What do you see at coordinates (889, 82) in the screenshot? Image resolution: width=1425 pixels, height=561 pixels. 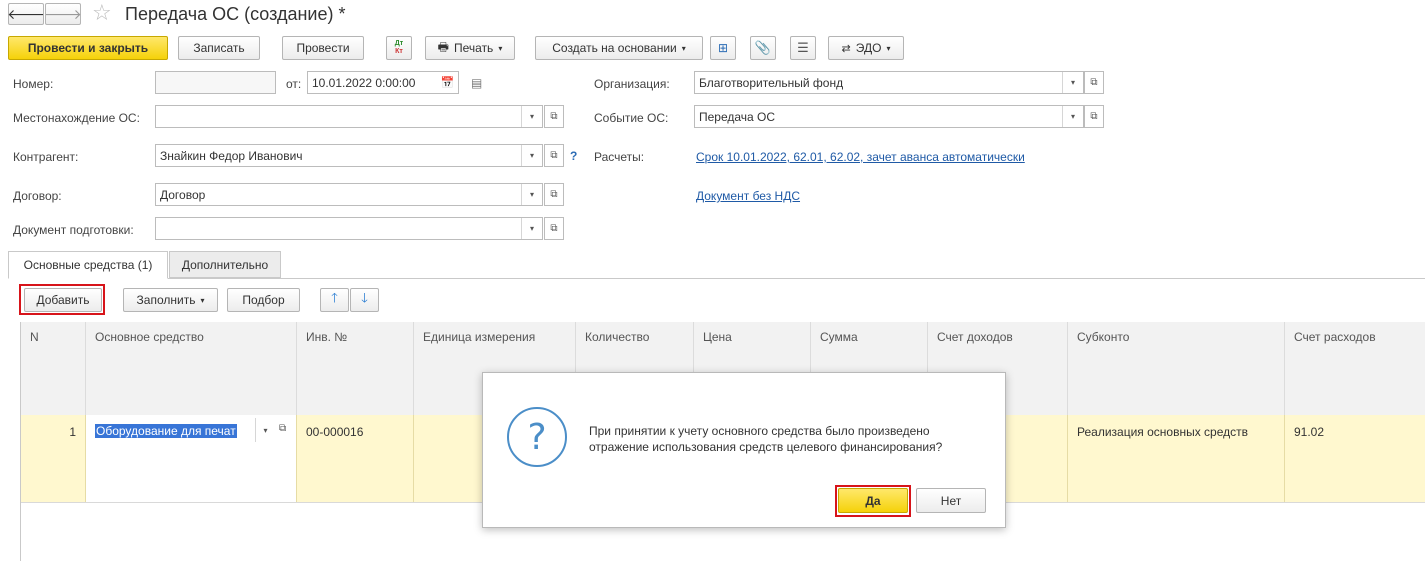 I see `organization-field: Благотворительный фонд ▾` at bounding box center [889, 82].